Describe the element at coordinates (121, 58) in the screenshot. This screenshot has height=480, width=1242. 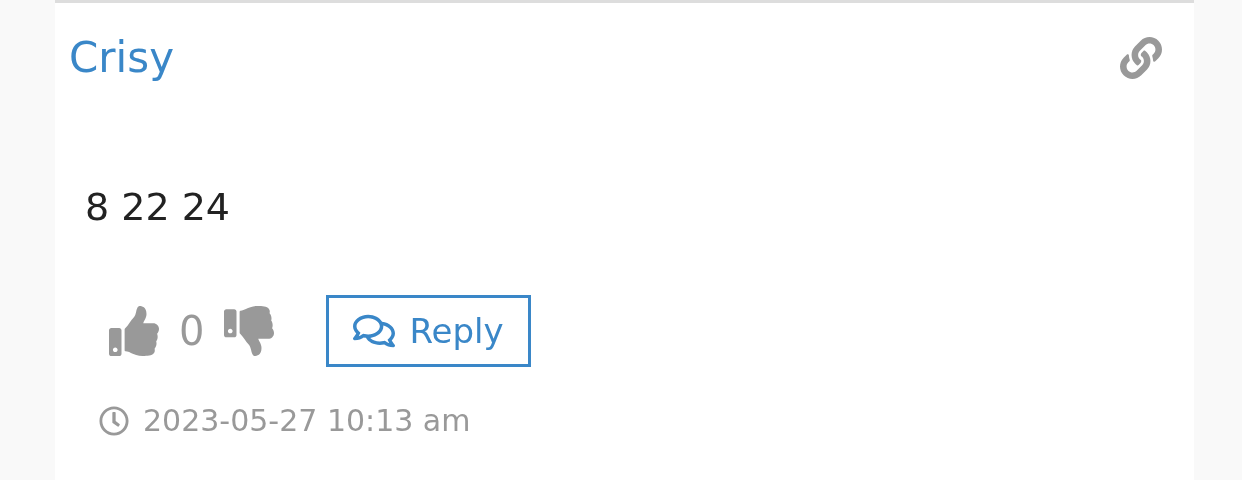
I see `author-link: Crisy` at that location.